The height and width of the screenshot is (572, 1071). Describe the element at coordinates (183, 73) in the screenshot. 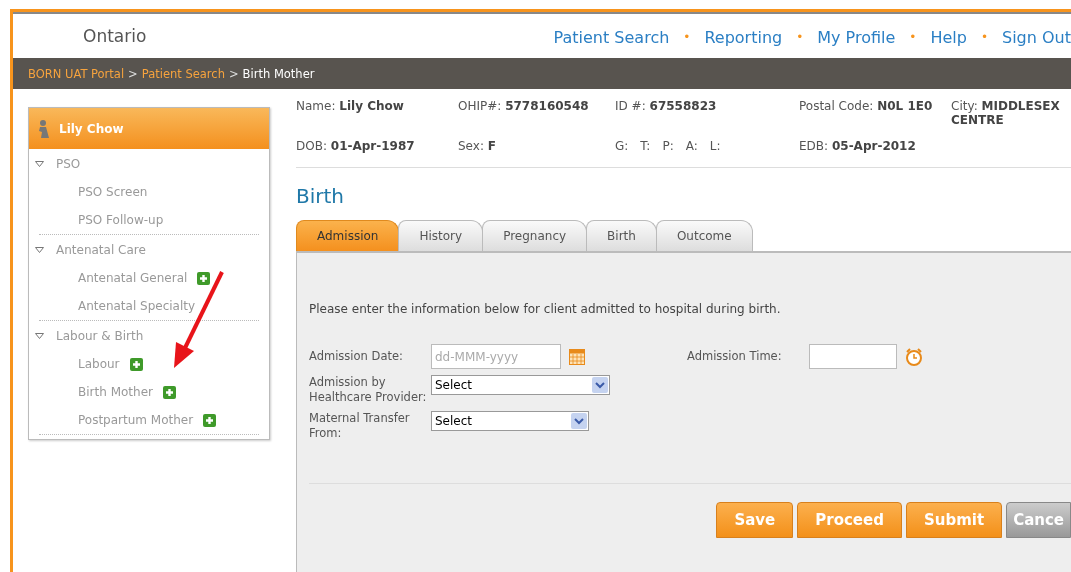

I see `breadcrumb-link: Patient Search` at that location.